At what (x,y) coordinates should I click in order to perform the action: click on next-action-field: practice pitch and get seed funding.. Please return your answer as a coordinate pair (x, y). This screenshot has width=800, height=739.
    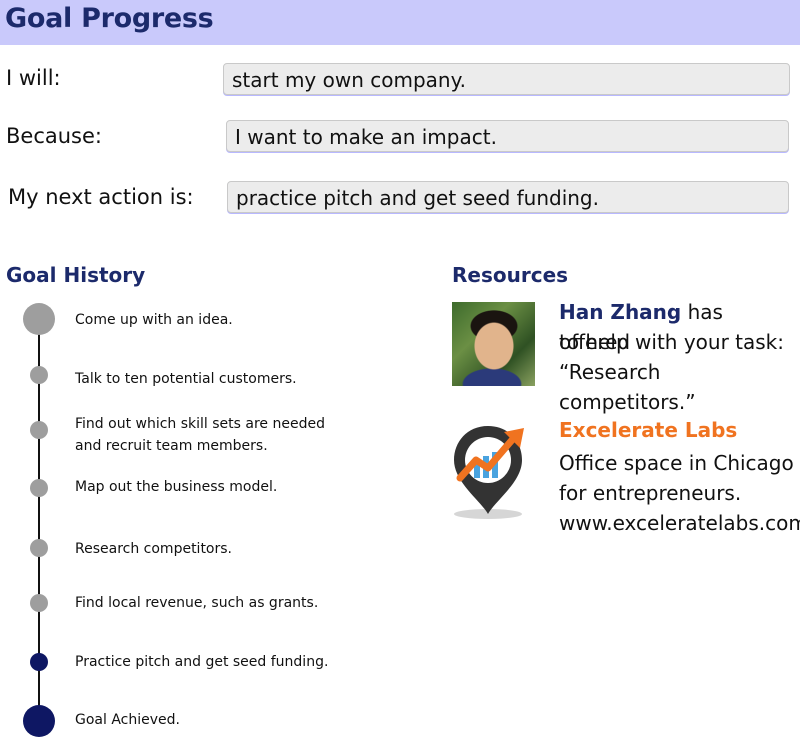
    Looking at the image, I should click on (508, 197).